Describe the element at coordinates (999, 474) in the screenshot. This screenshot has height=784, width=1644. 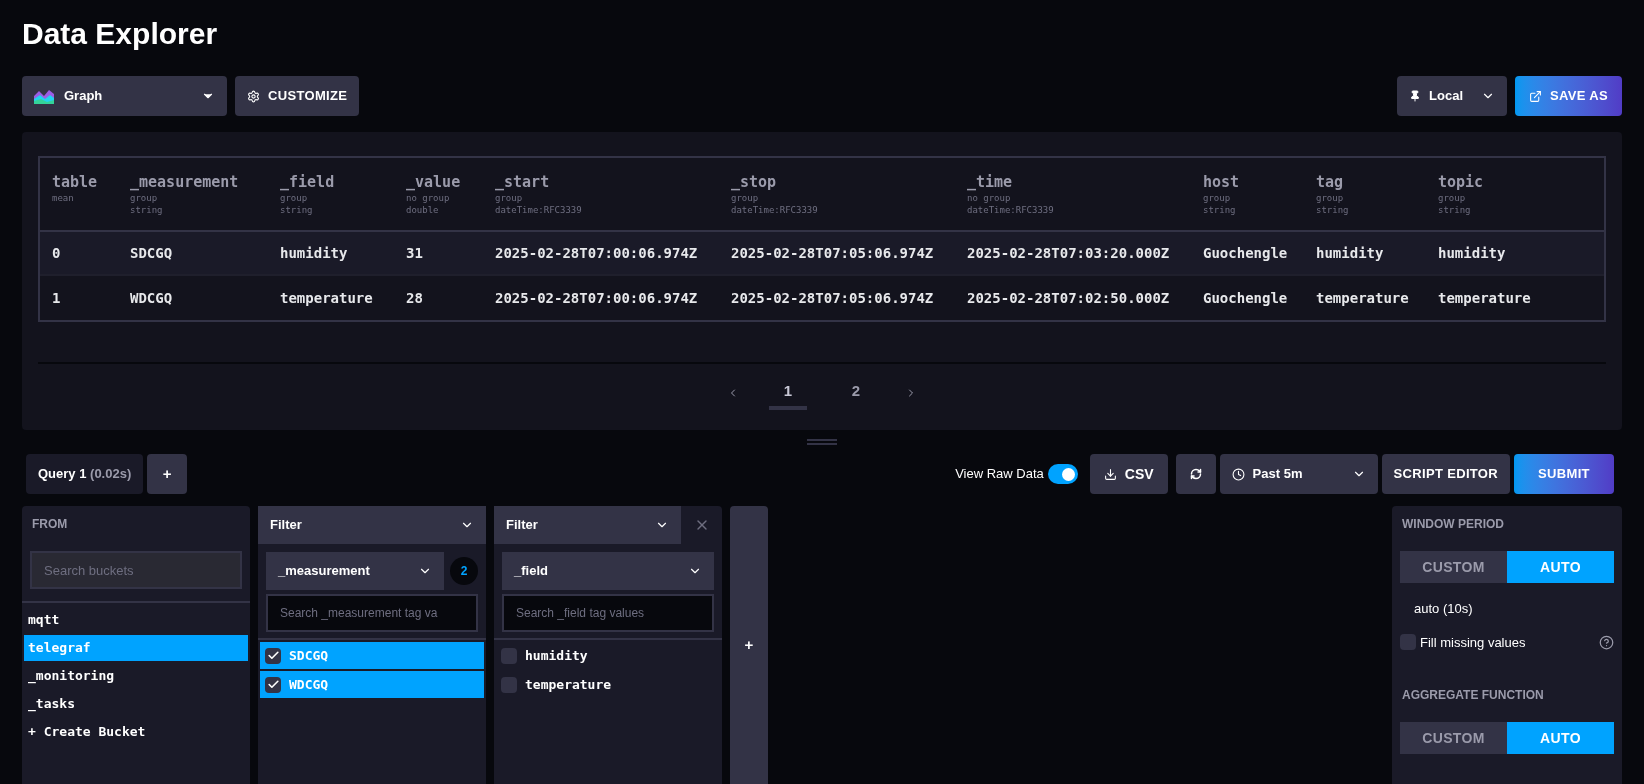
I see `view-raw-data-label: View Raw Data` at that location.